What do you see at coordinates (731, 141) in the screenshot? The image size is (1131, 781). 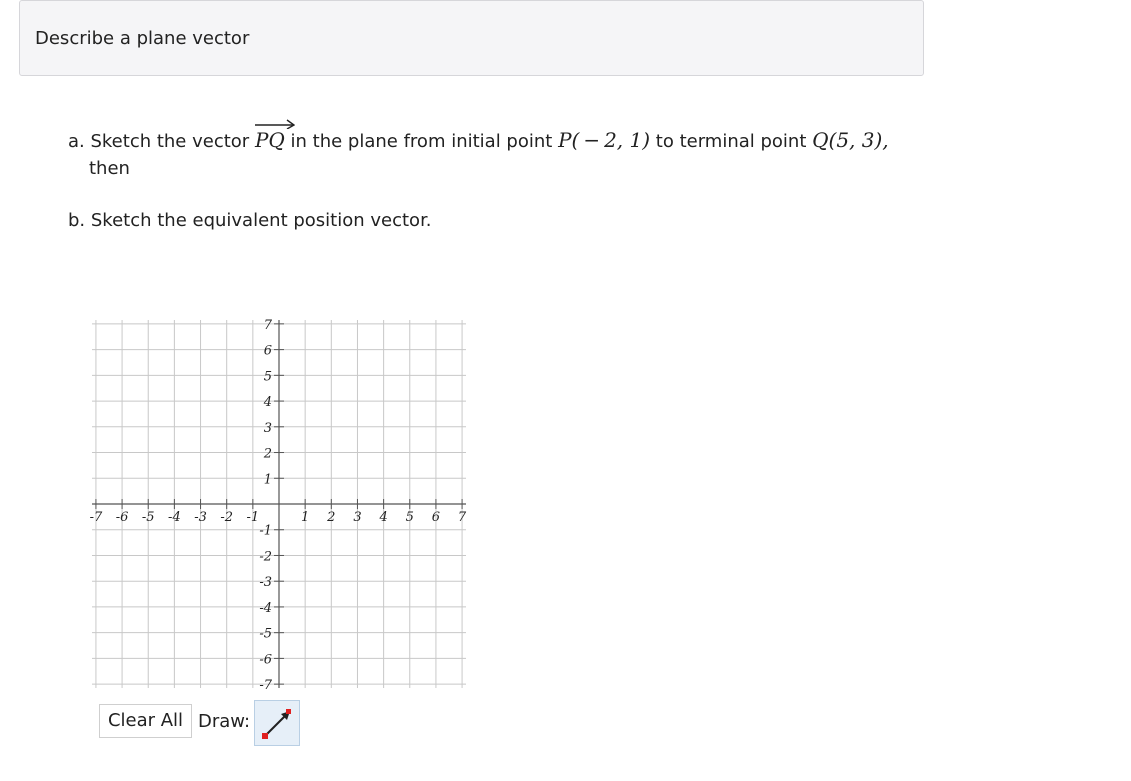 I see `part-a-mid2: to terminal point` at bounding box center [731, 141].